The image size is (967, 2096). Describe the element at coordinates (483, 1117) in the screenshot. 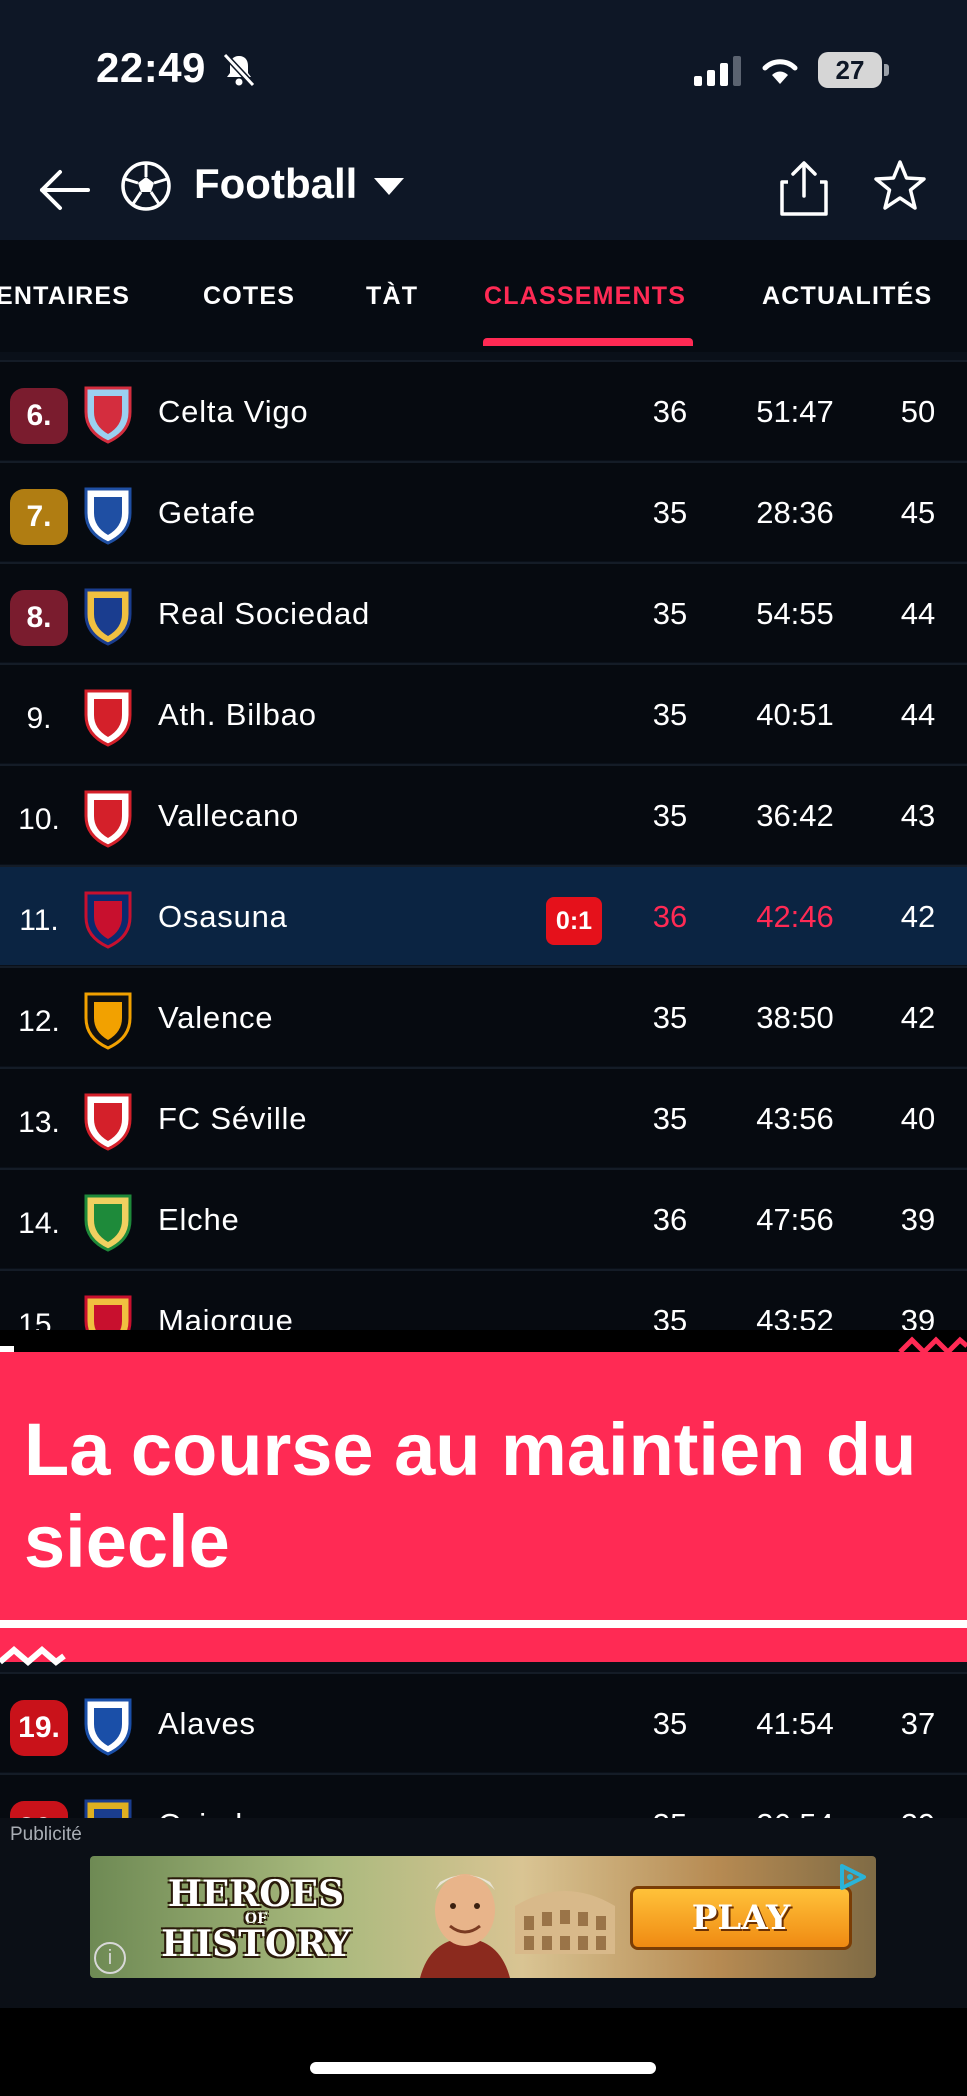

I see `standings-row: 13. FC Séville 35 43:56 40` at that location.